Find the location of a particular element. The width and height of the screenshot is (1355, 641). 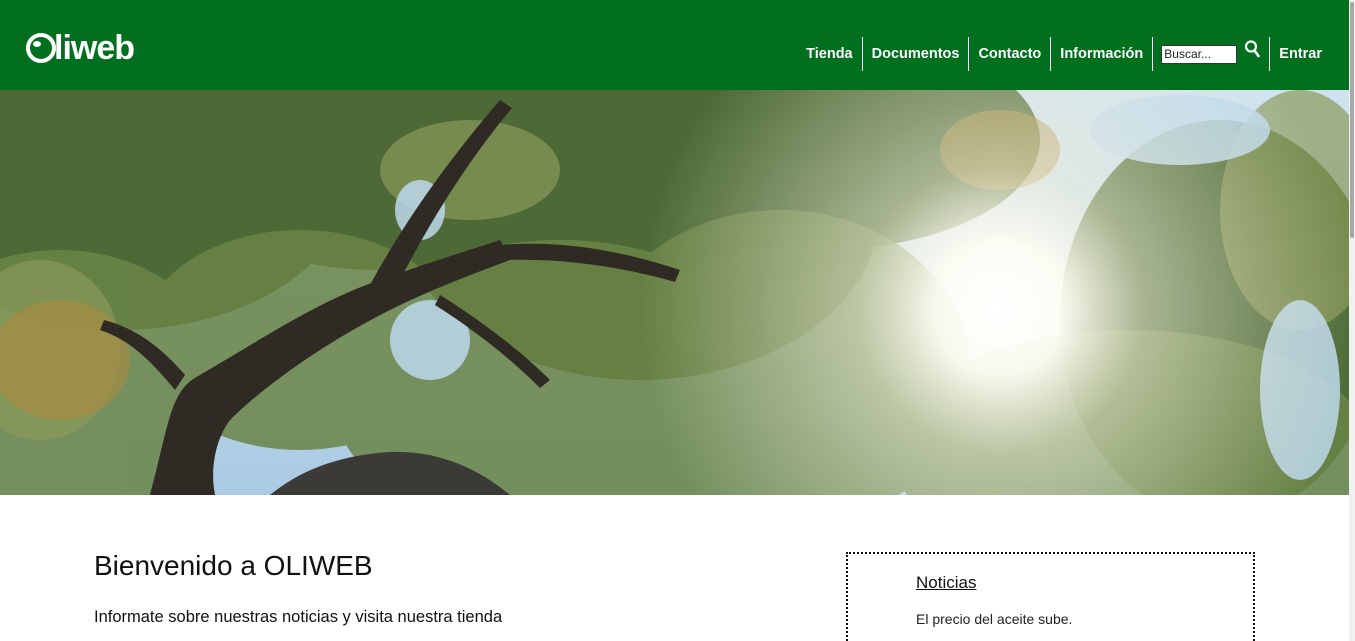

login-link: Entrar is located at coordinates (1300, 54).